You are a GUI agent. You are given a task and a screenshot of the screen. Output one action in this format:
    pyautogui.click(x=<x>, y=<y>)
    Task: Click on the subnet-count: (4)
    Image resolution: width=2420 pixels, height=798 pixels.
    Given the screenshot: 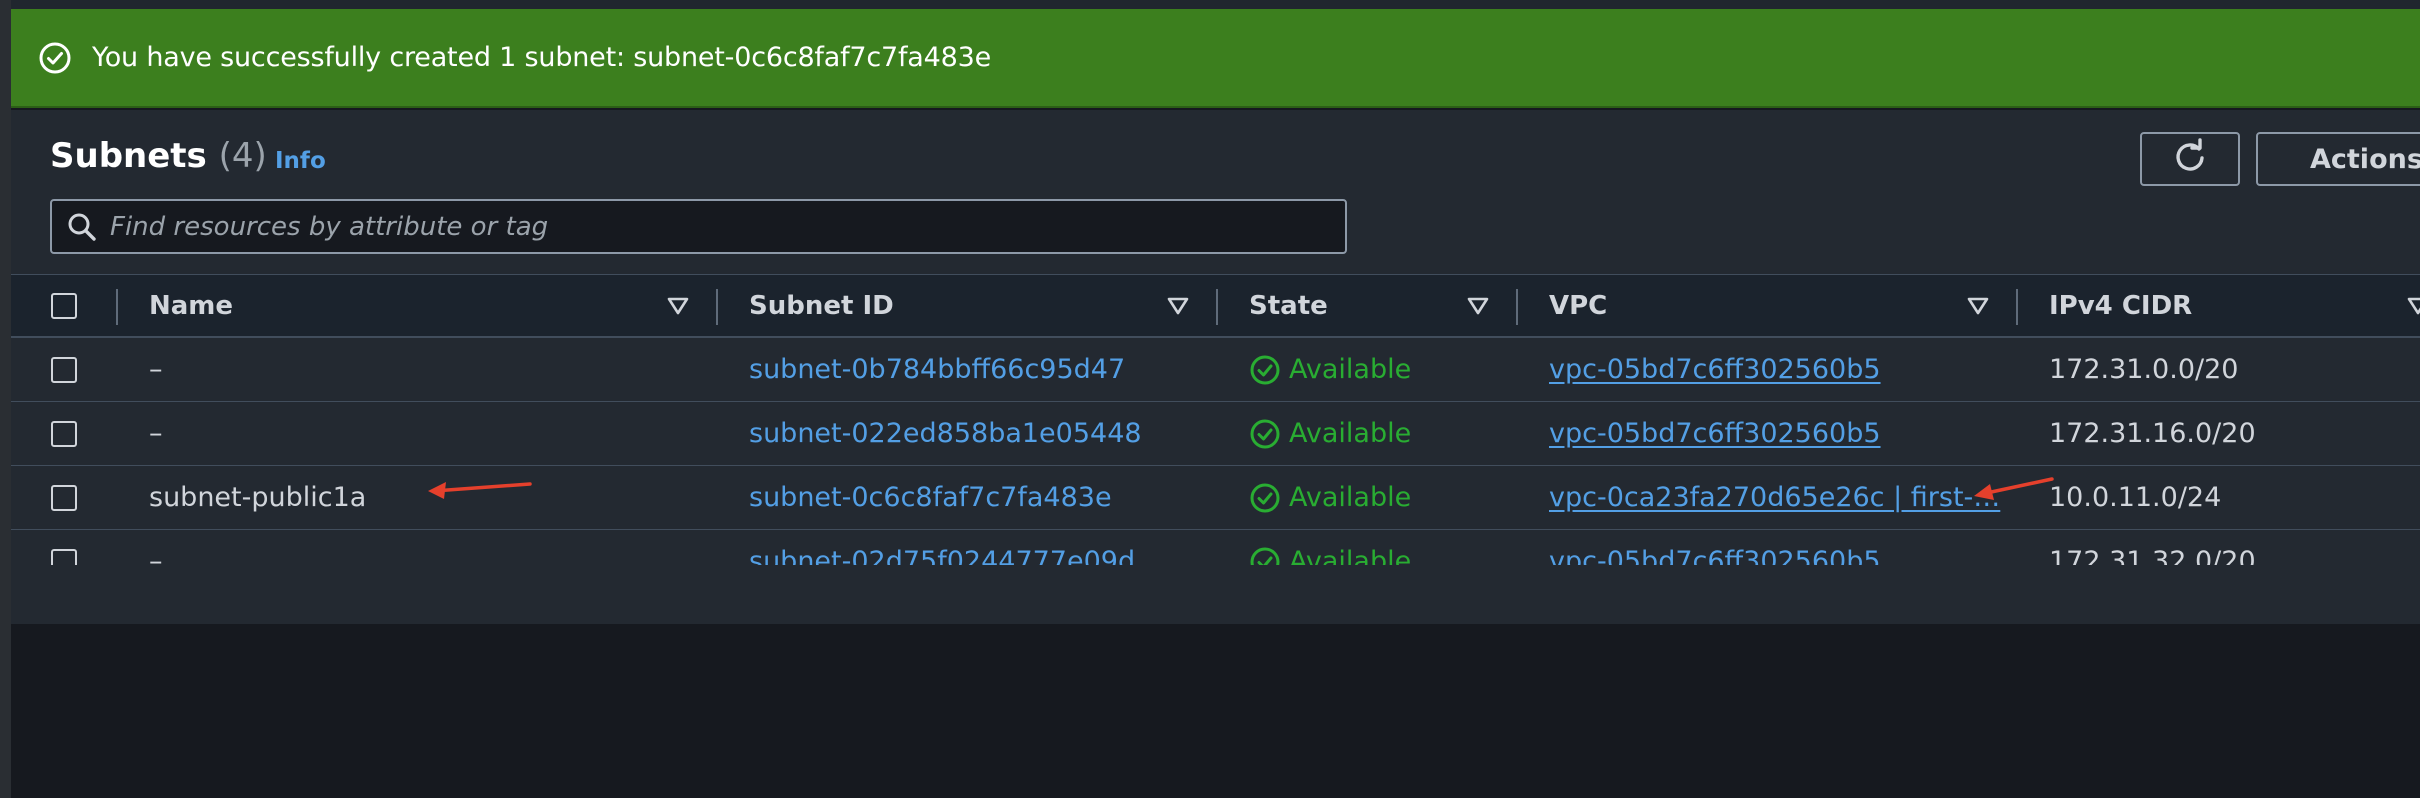 What is the action you would take?
    pyautogui.click(x=242, y=156)
    